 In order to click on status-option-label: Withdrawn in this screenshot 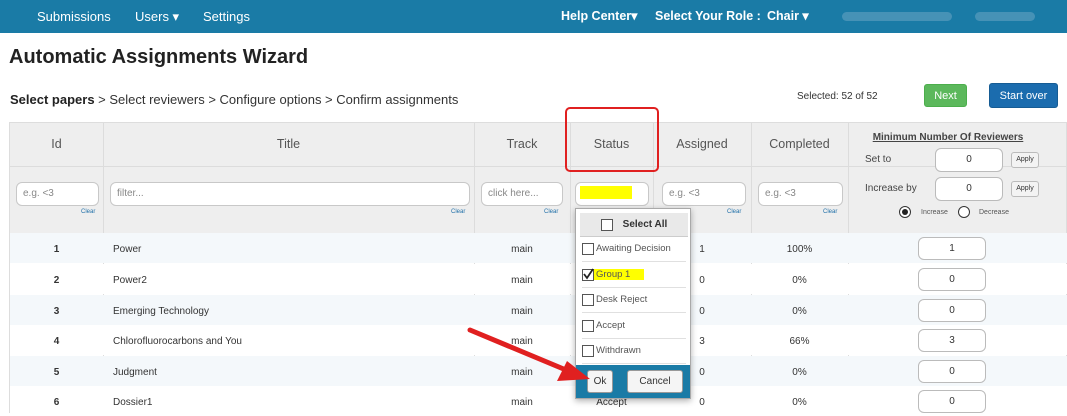, I will do `click(618, 350)`.